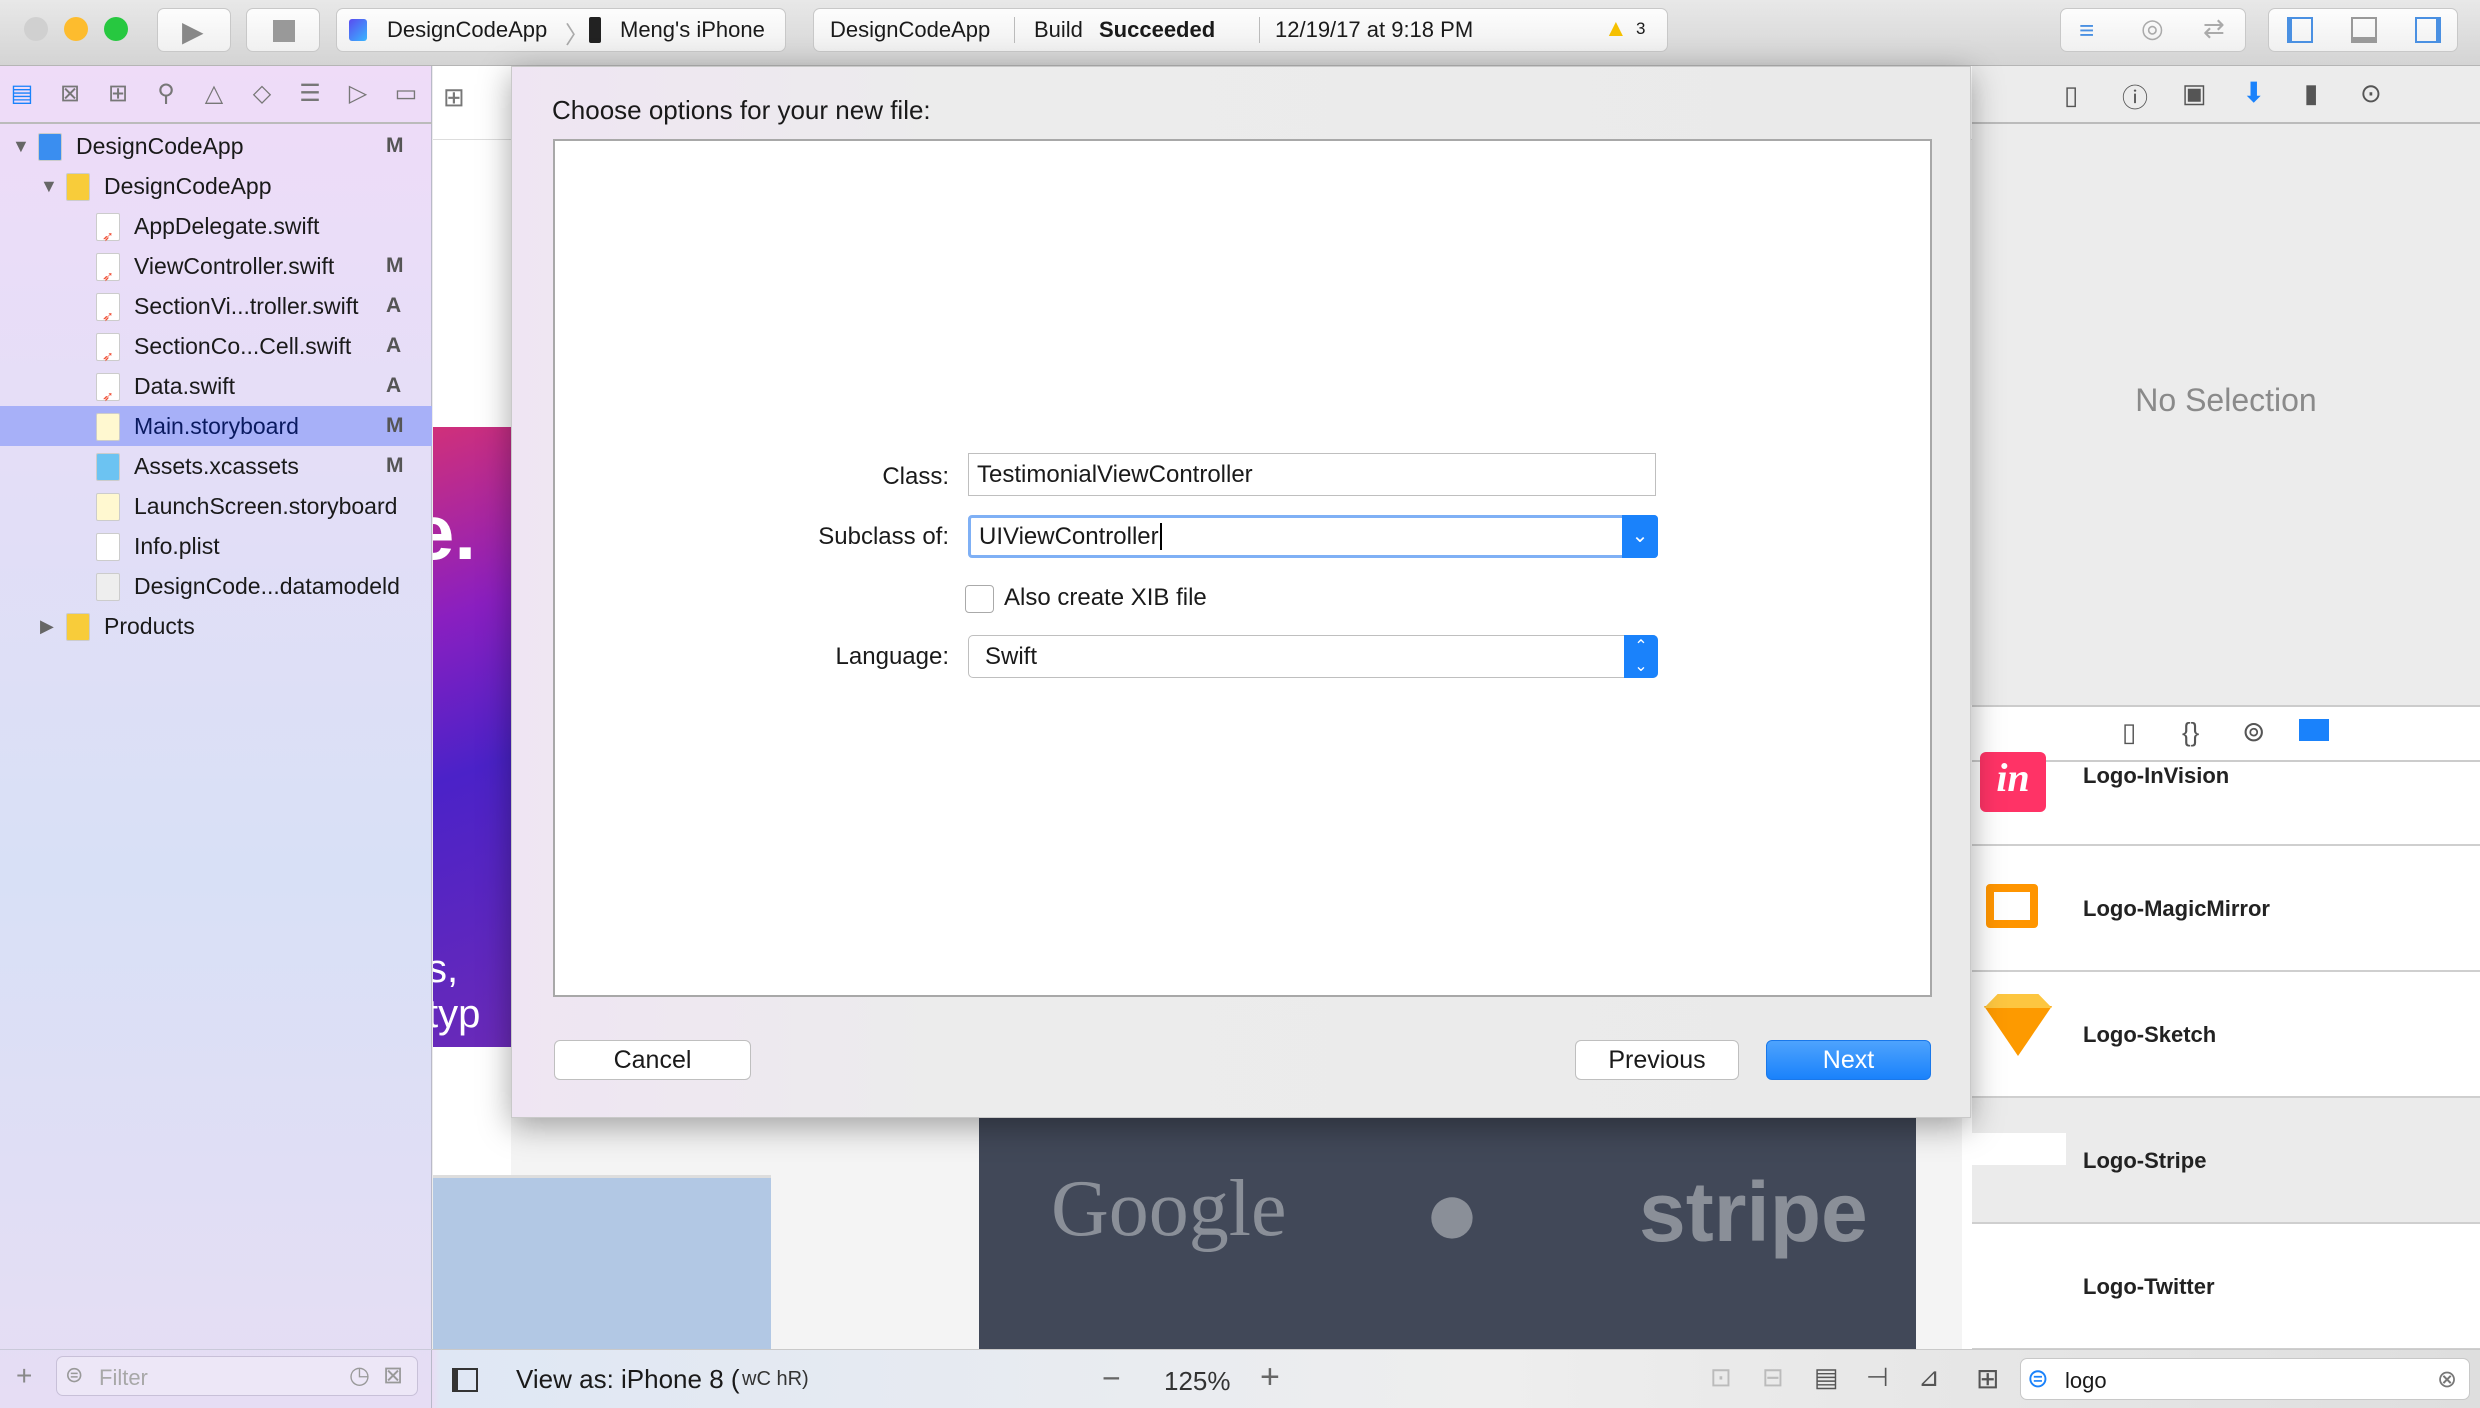 This screenshot has height=1408, width=2480. Describe the element at coordinates (1313, 536) in the screenshot. I see `subclass-combobox: UIViewController ⌄` at that location.